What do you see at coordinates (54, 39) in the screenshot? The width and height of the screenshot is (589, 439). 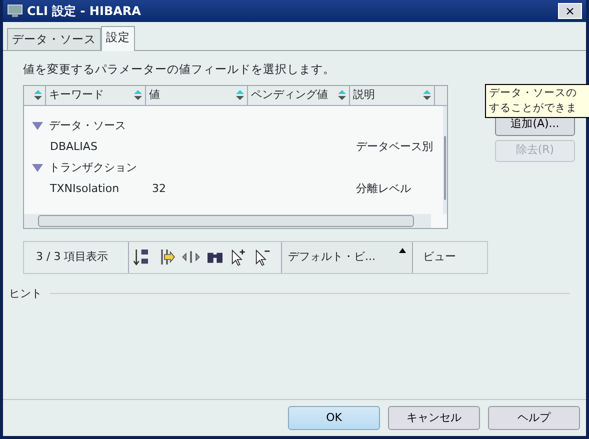 I see `tab: データ・ソース` at bounding box center [54, 39].